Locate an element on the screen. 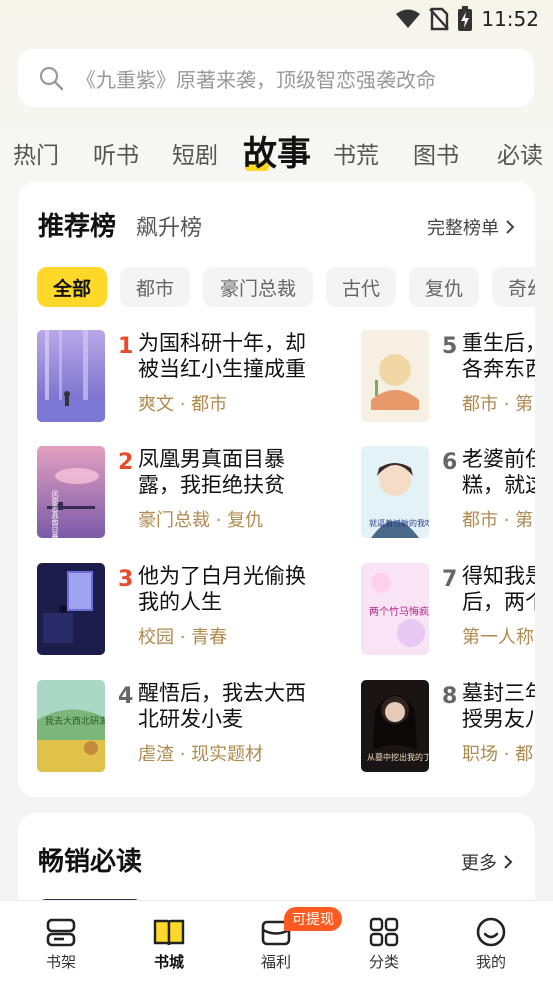 The height and width of the screenshot is (983, 553). more-link: 更多 is located at coordinates (487, 862).